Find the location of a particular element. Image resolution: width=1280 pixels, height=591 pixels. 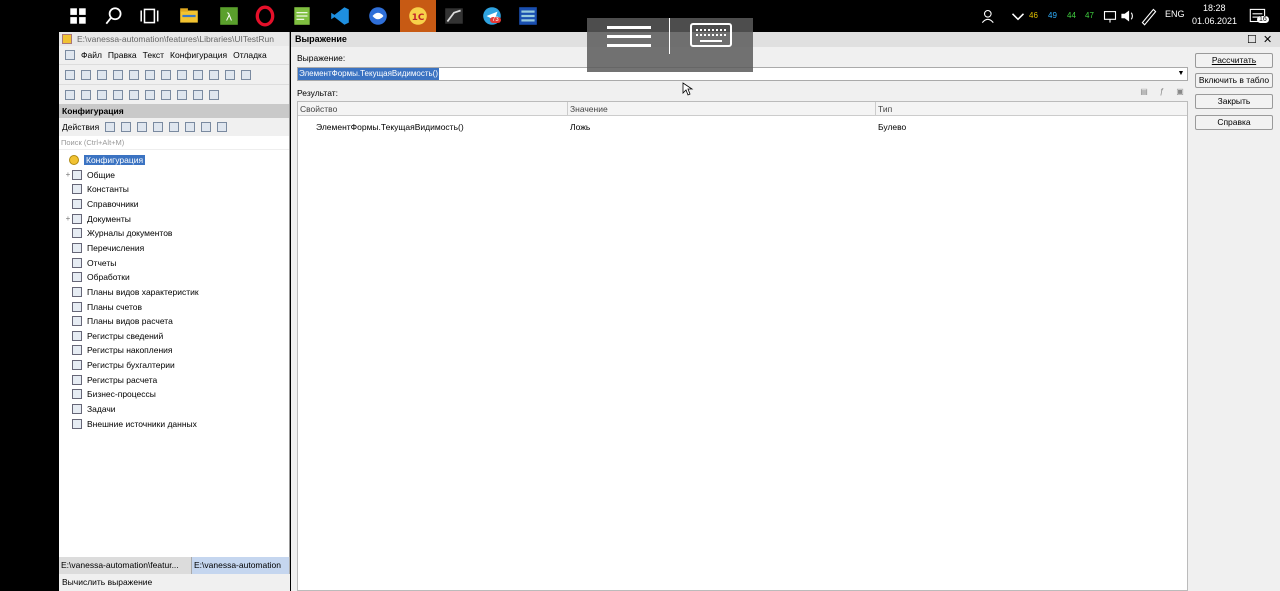

comment-icon is located at coordinates (198, 94).